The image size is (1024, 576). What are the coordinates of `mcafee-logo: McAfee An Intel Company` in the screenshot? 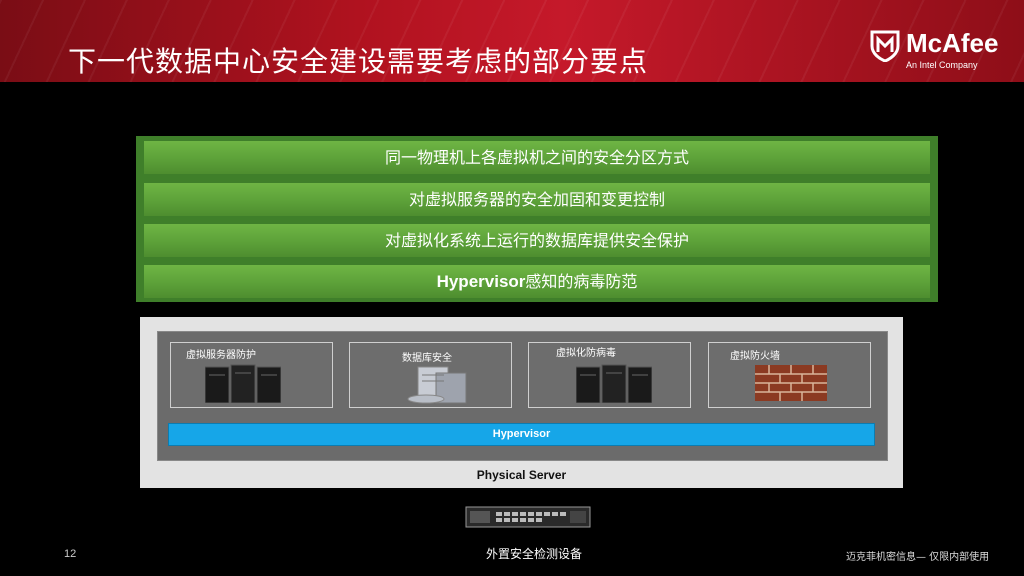 It's located at (940, 51).